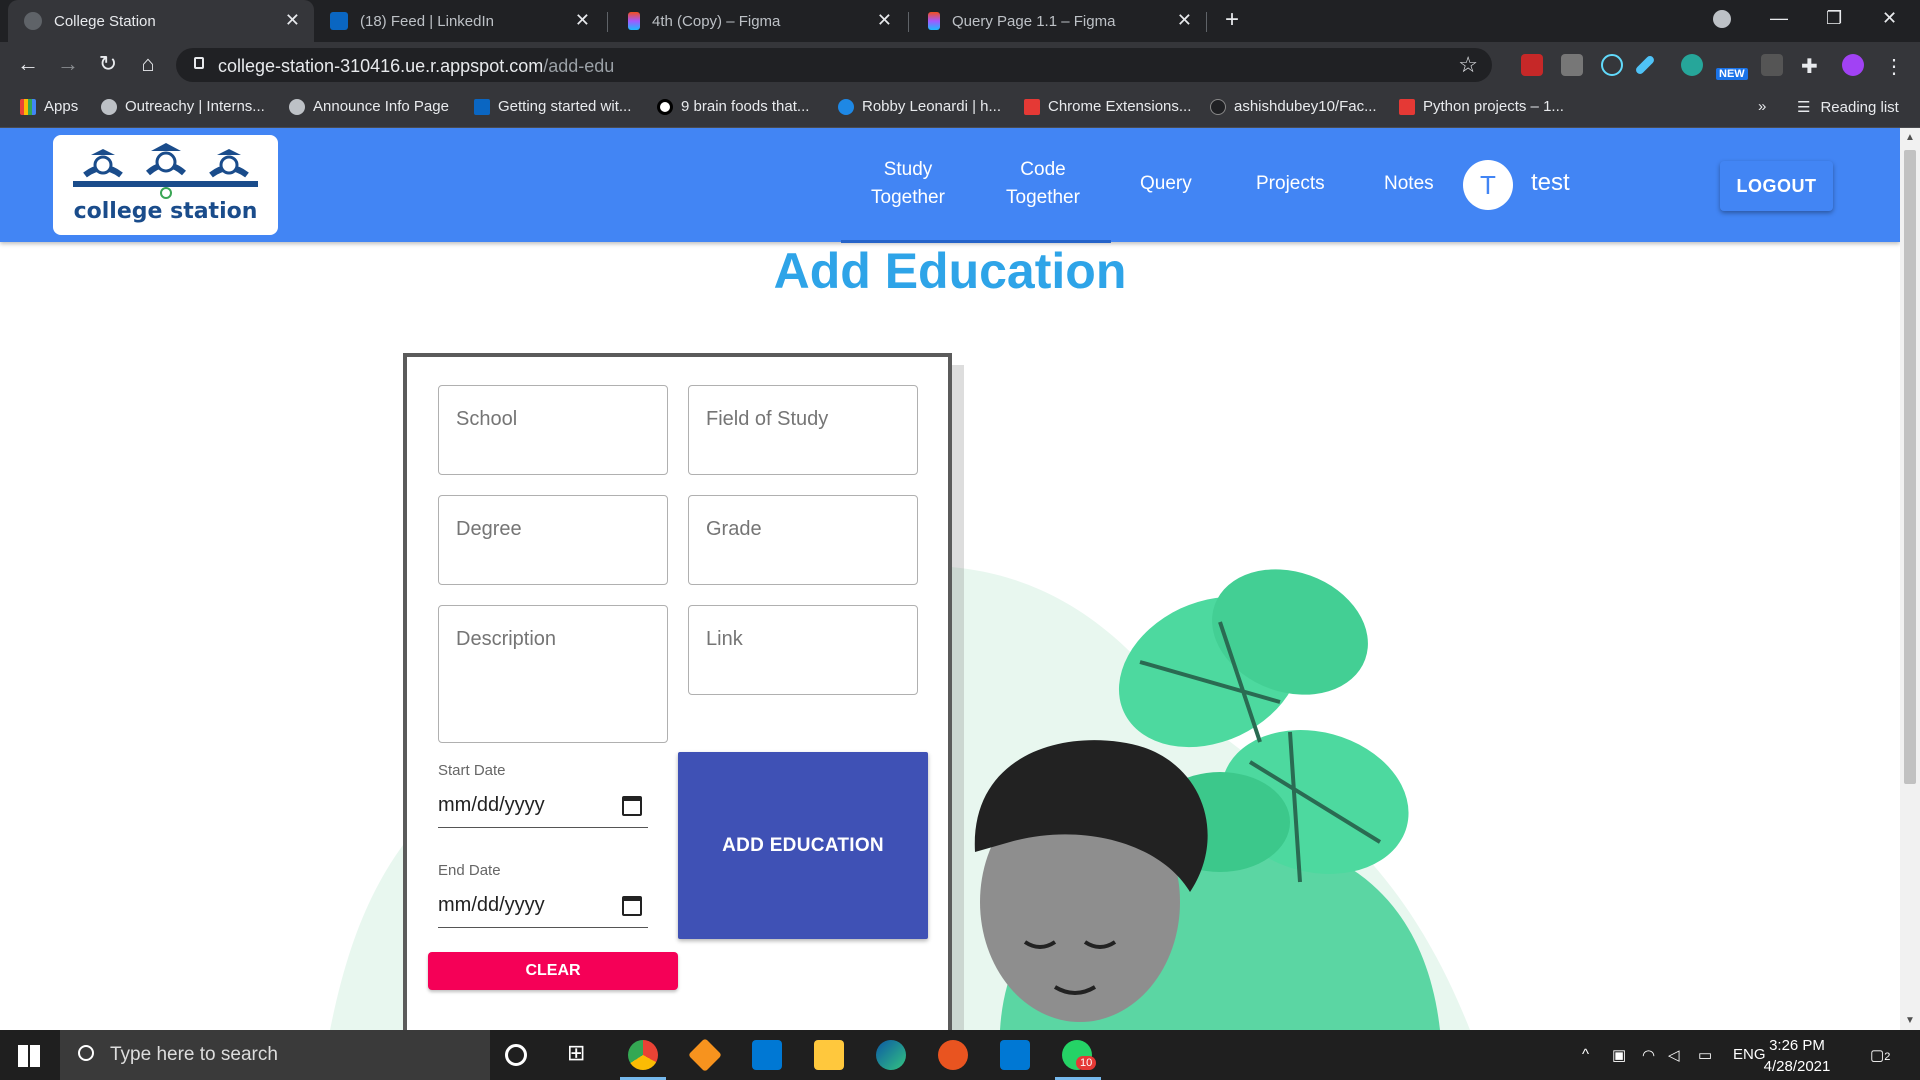 The height and width of the screenshot is (1080, 1920). I want to click on minimize-icon: —, so click(1779, 18).